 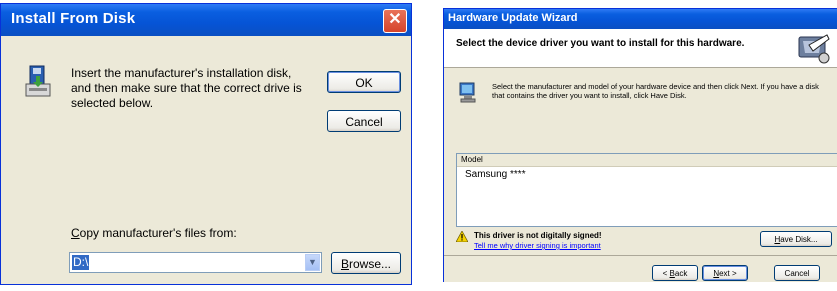 What do you see at coordinates (728, 273) in the screenshot?
I see `next-label: ext >` at bounding box center [728, 273].